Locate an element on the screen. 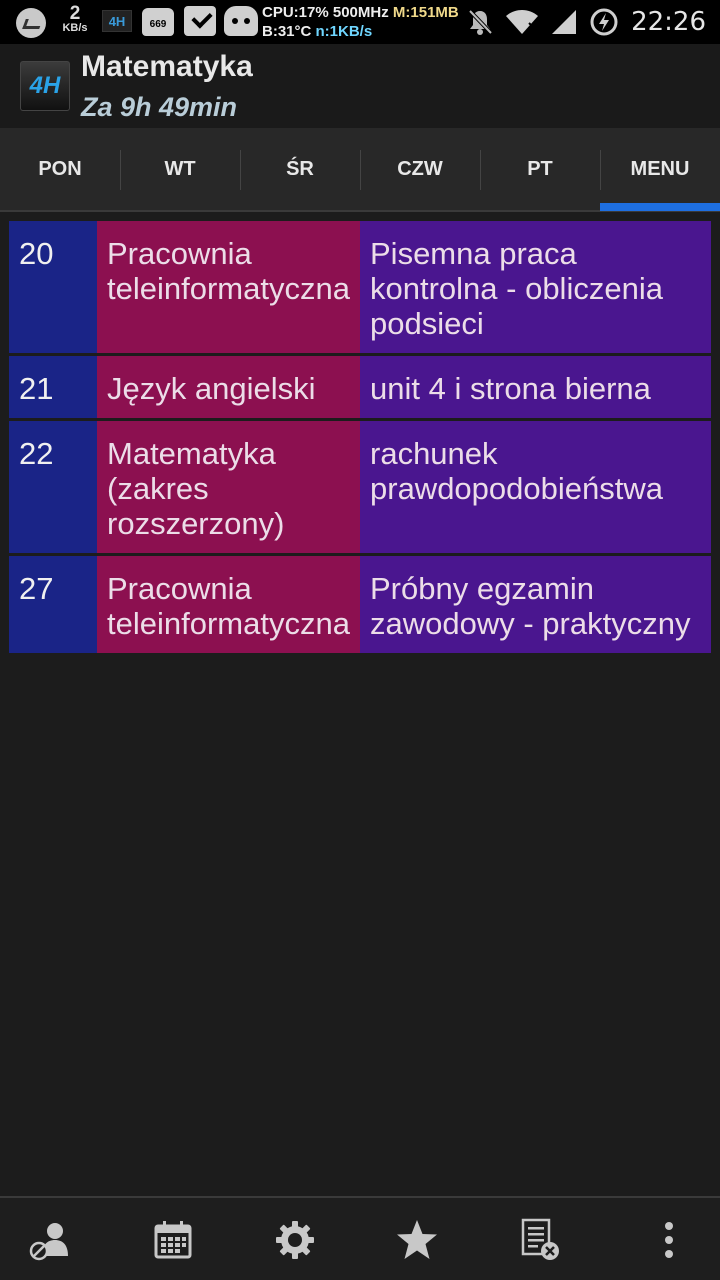  robot-icon is located at coordinates (241, 21).